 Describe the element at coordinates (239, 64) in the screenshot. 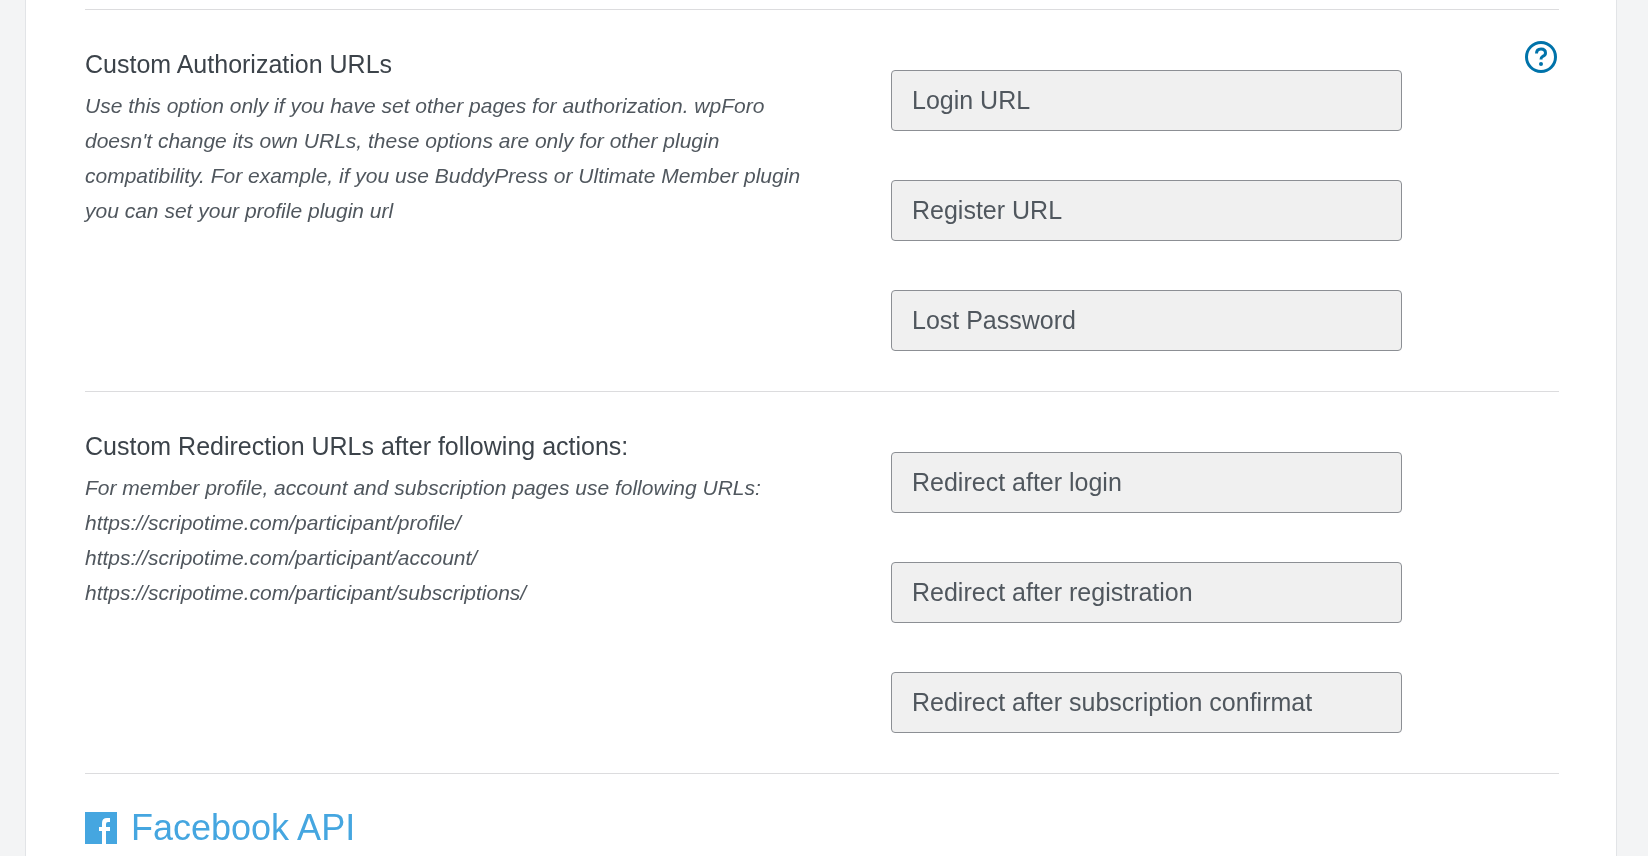

I see `section-title: Custom Authorization URLs` at that location.